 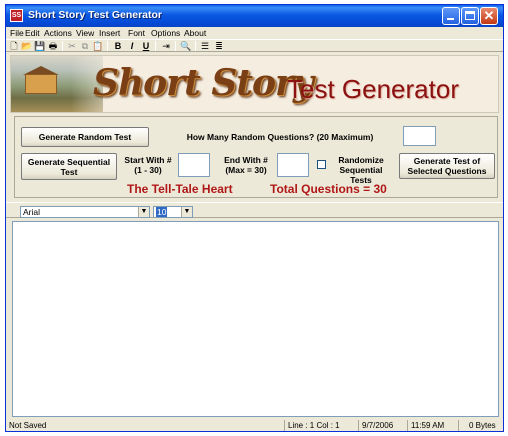 I want to click on italic-icon: I, so click(x=132, y=46).